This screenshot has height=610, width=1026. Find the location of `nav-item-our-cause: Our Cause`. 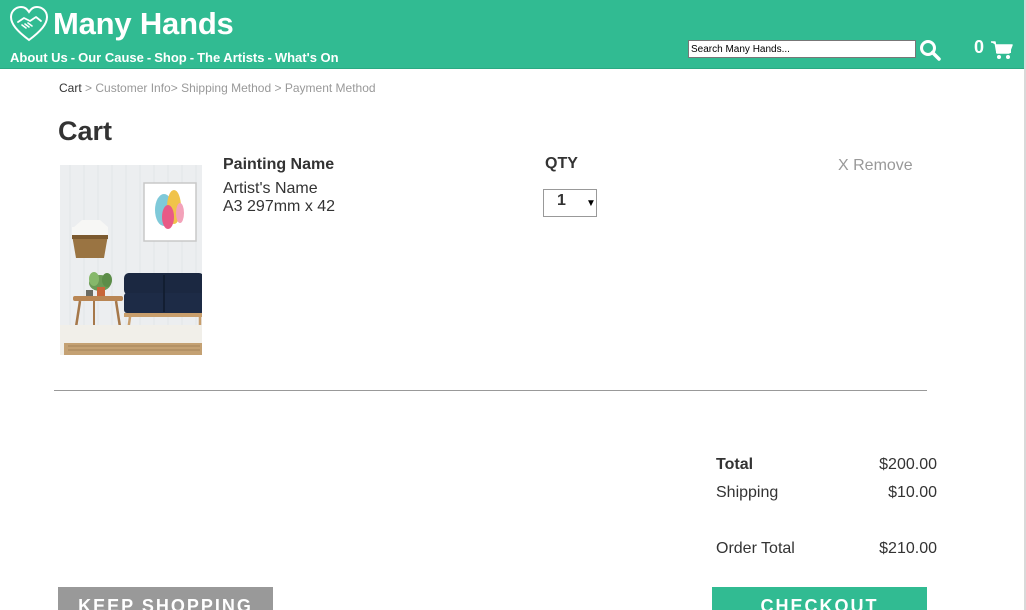

nav-item-our-cause: Our Cause is located at coordinates (111, 57).